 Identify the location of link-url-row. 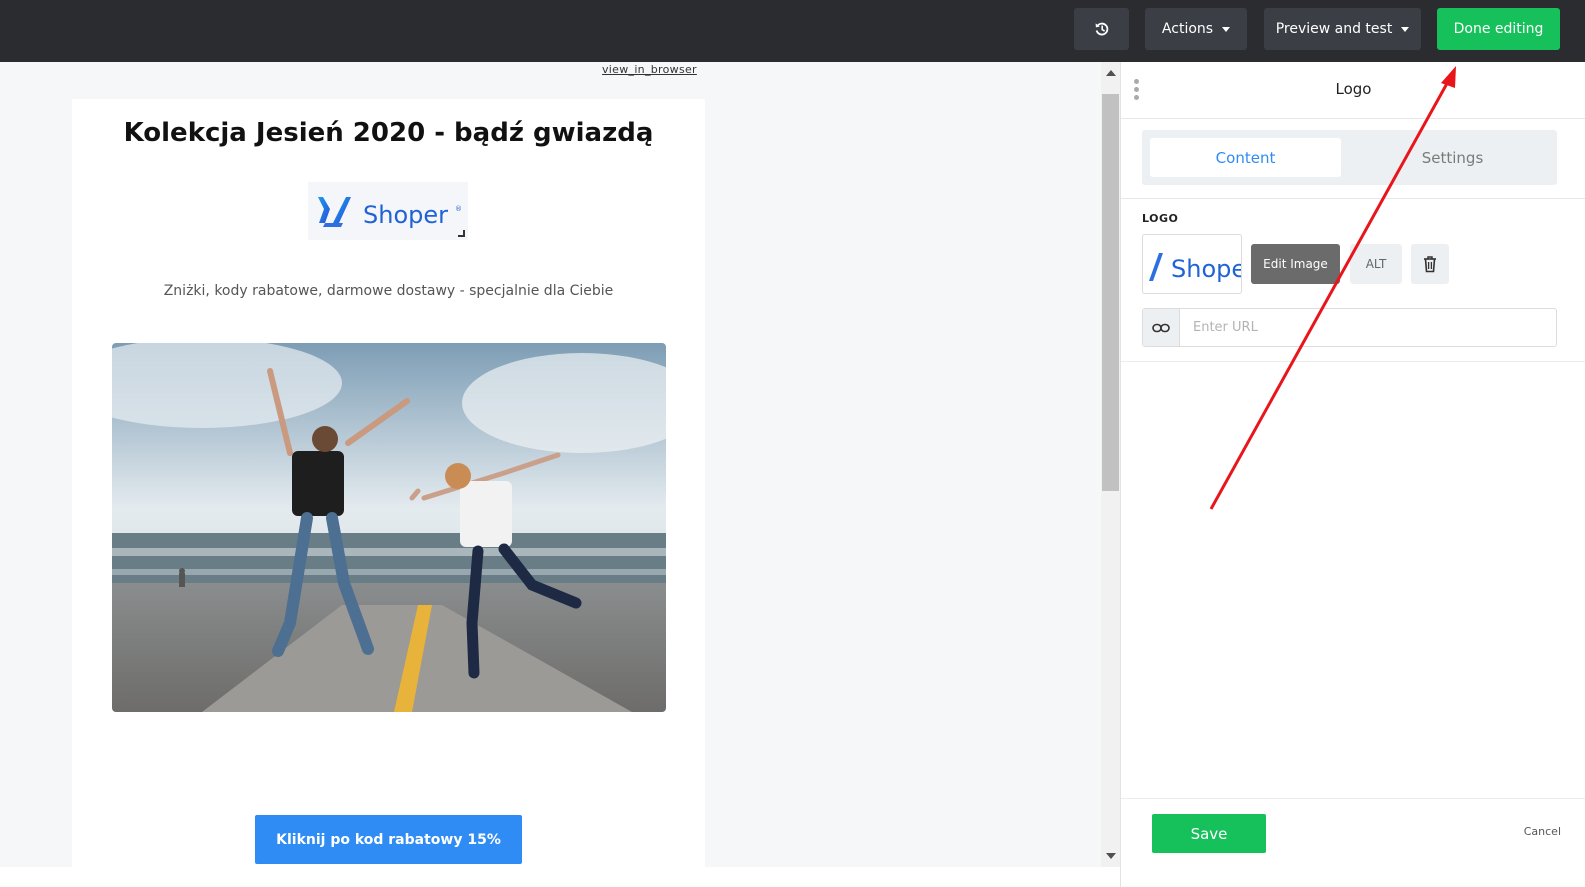
(1349, 327).